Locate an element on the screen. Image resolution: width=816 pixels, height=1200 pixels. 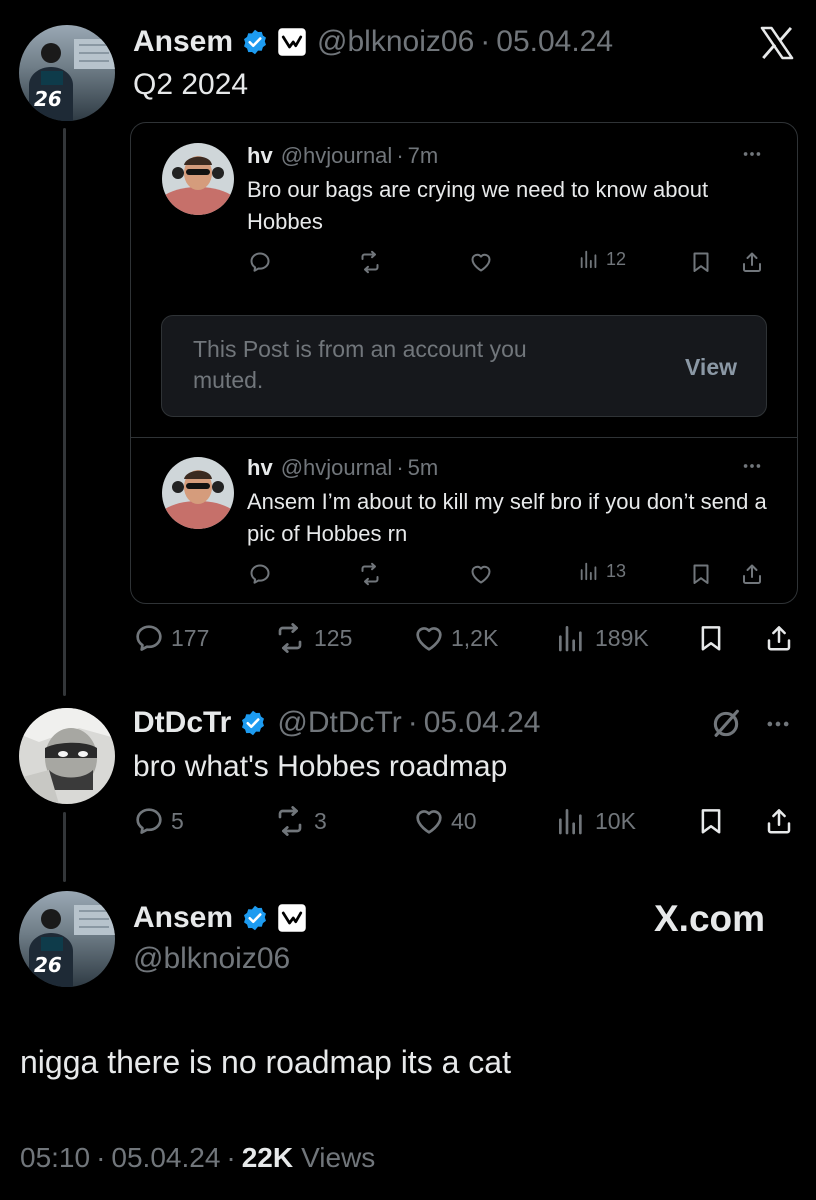
like-button: 40 is located at coordinates (445, 821).